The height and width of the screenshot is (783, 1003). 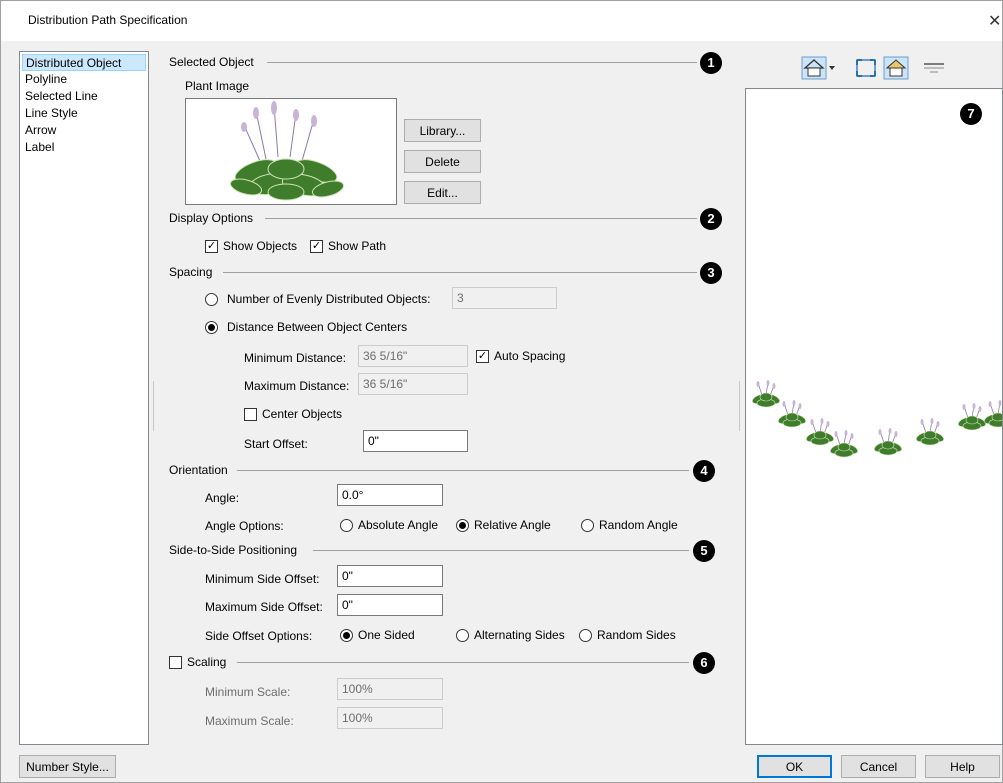 I want to click on callout-marker-1: 1, so click(x=711, y=63).